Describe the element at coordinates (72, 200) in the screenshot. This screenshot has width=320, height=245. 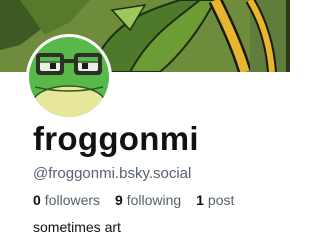
I see `followers-label: followers` at that location.